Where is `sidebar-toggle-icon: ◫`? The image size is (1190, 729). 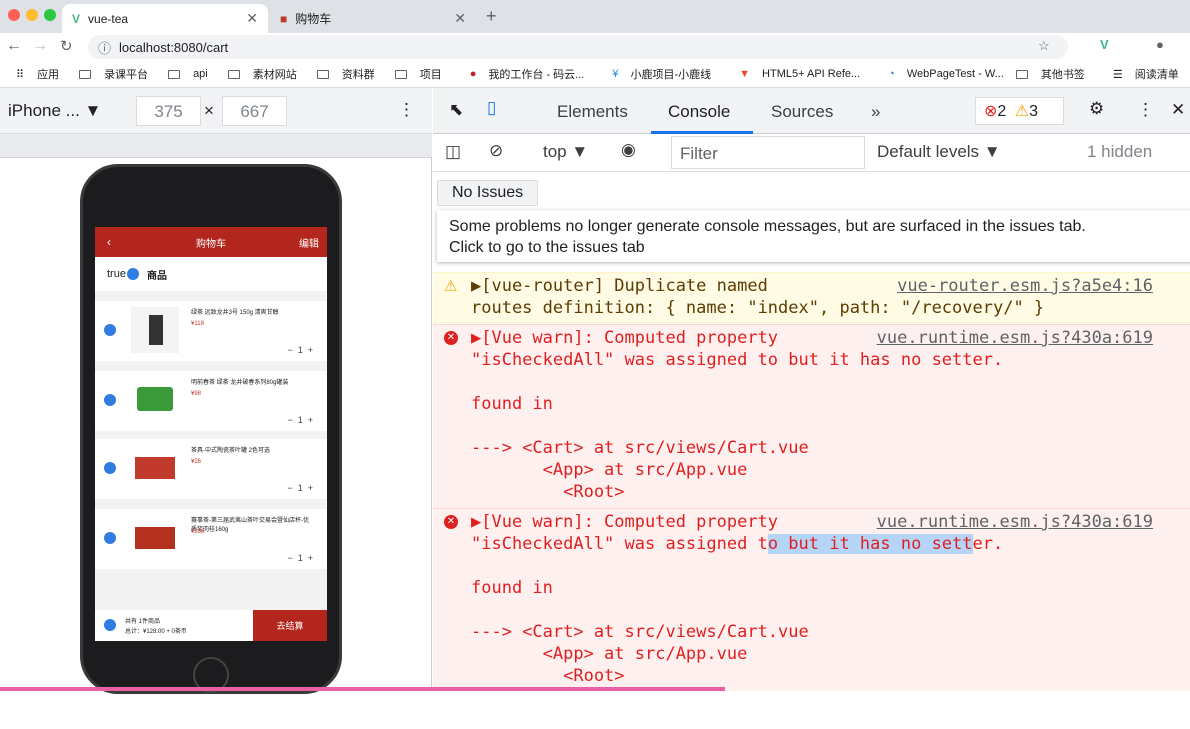
sidebar-toggle-icon: ◫ is located at coordinates (453, 152).